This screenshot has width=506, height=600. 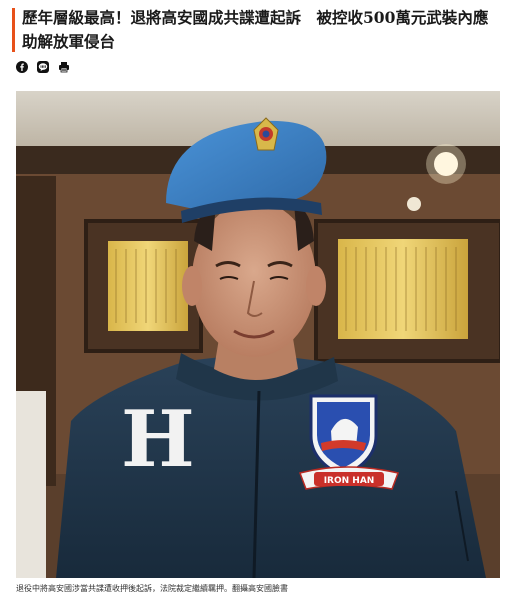 I want to click on line-icon, so click(x=43, y=67).